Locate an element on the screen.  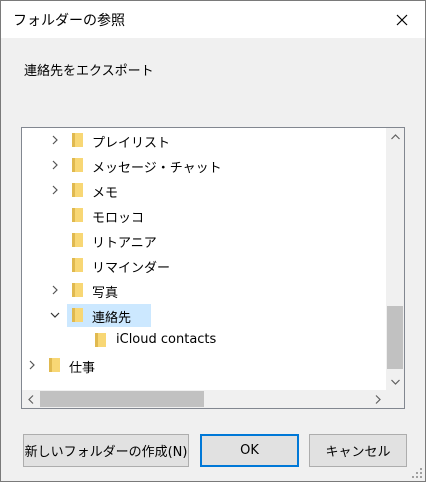
resize-grip-icon is located at coordinates (417, 473).